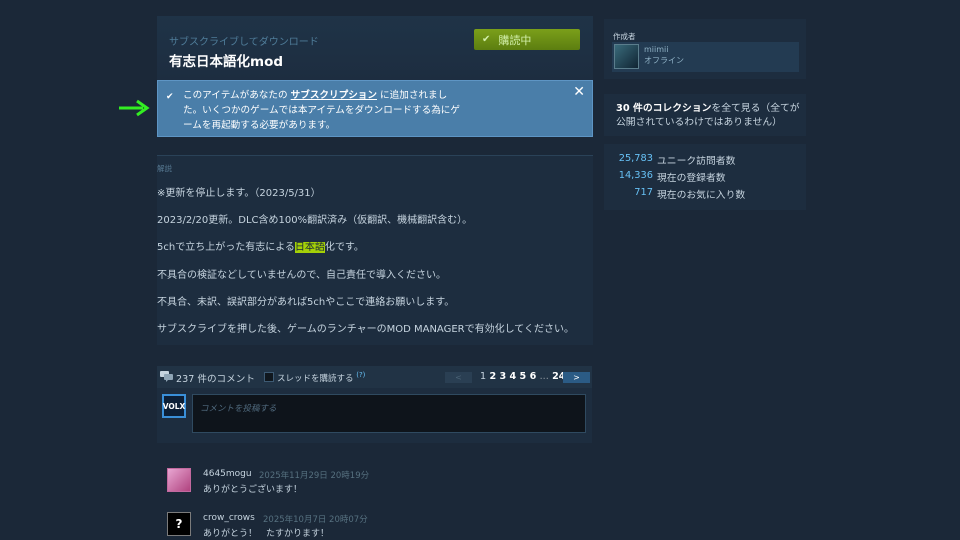 This screenshot has height=540, width=960. Describe the element at coordinates (239, 193) in the screenshot. I see `description-line: ※更新を停止します。（2023/5/31）` at that location.